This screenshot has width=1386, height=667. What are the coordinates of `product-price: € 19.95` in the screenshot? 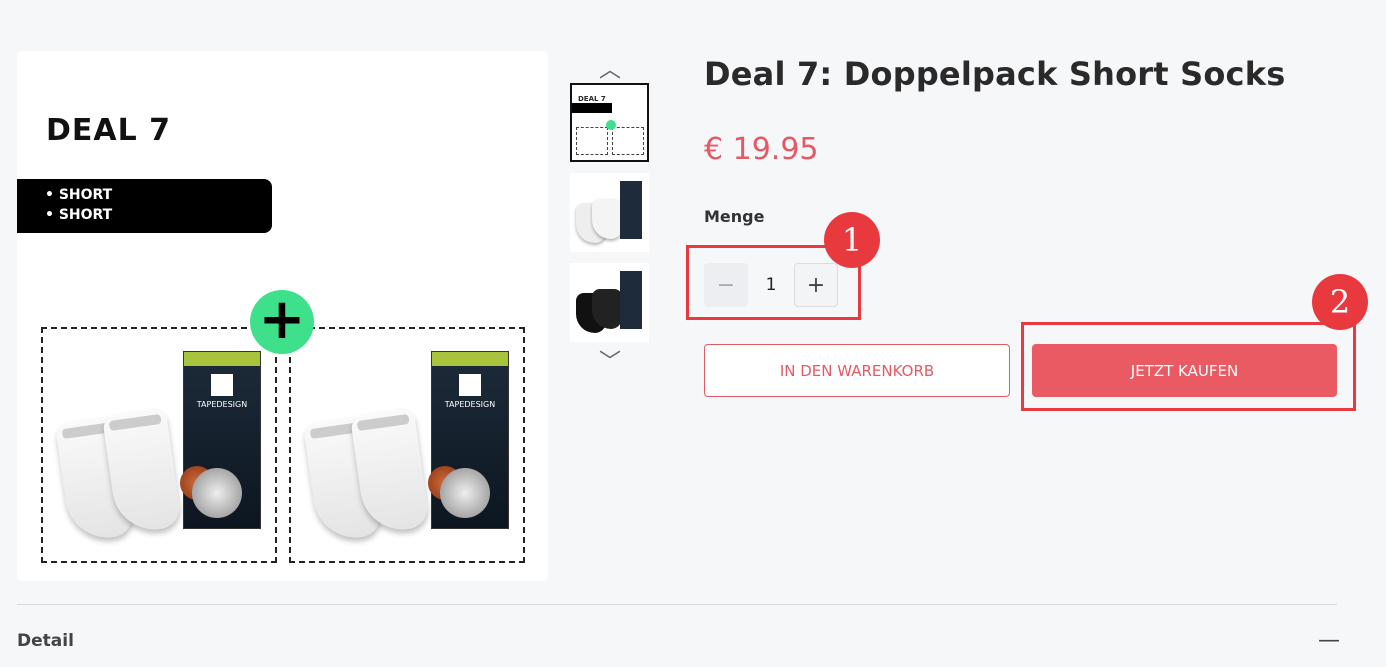 It's located at (761, 149).